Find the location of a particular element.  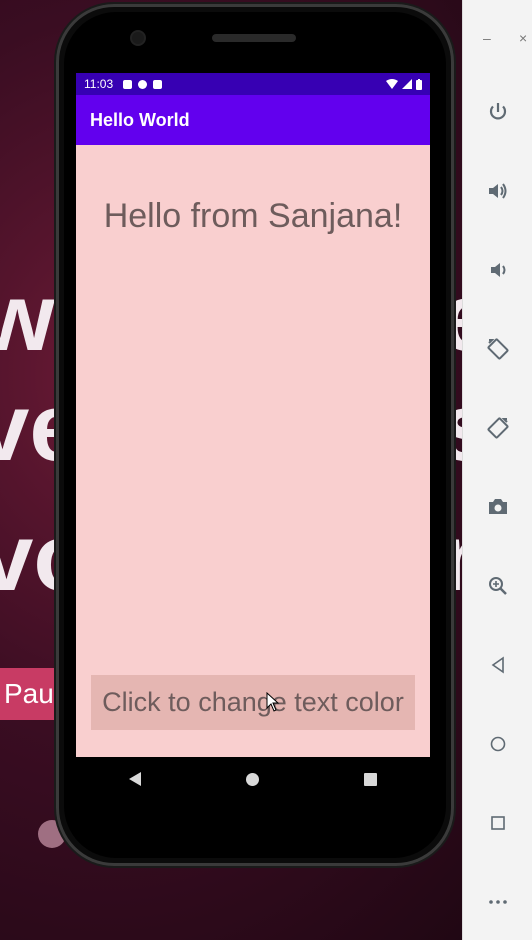

more-icon is located at coordinates (498, 902).